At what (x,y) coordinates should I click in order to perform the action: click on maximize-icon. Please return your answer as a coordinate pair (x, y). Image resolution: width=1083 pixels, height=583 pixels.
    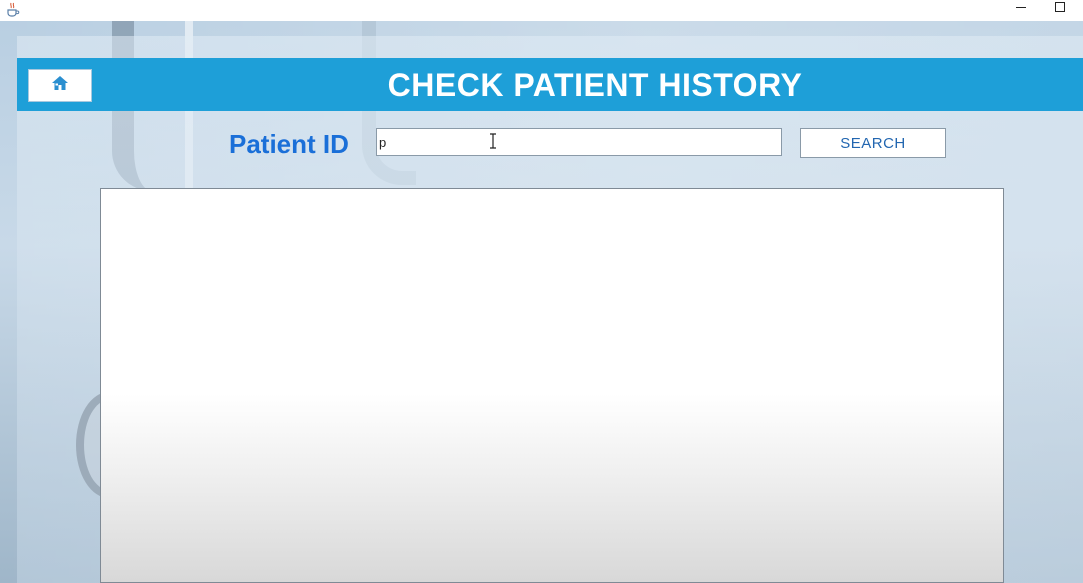
    Looking at the image, I should click on (1060, 10).